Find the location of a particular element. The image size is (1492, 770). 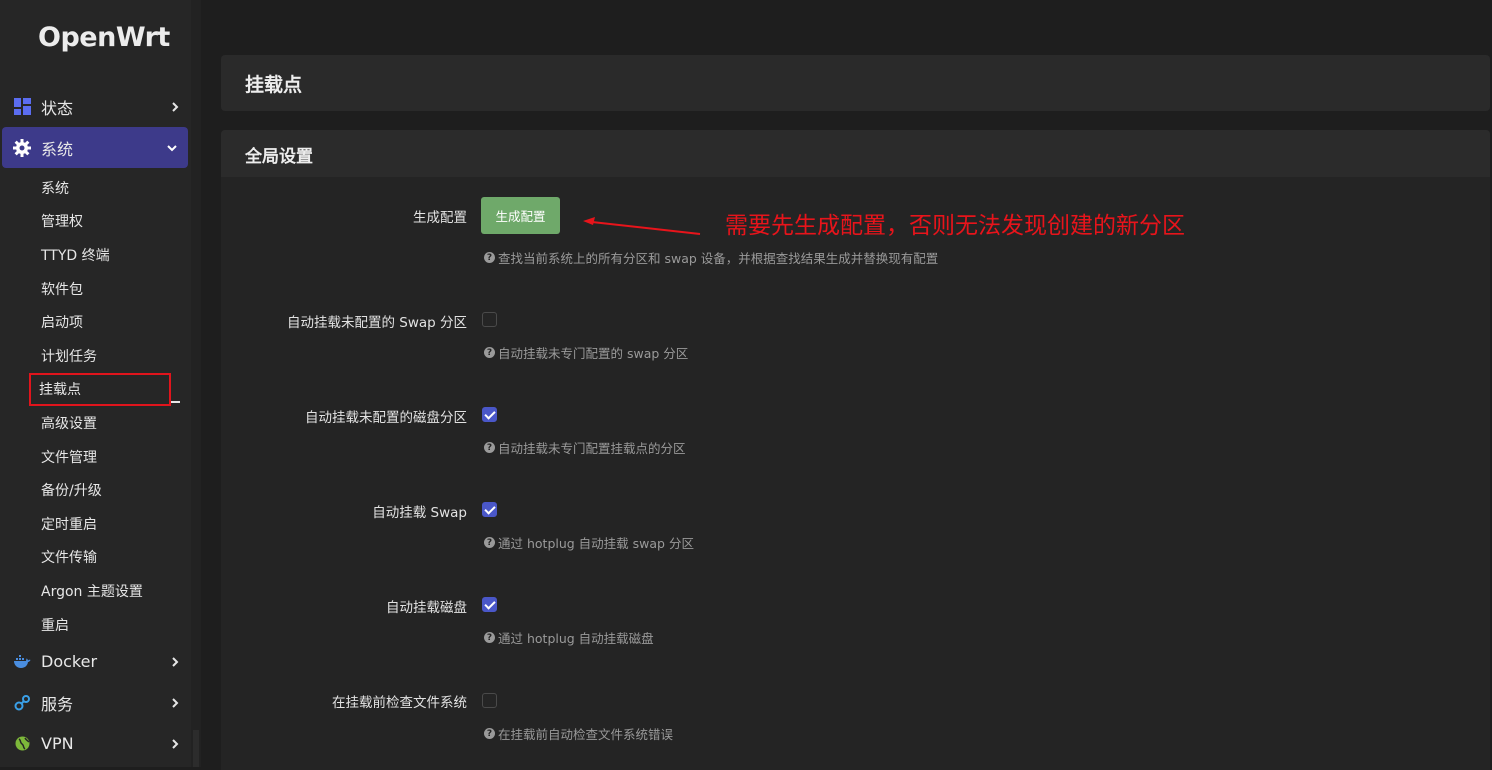

auto-mount-unconfigured-help: ? 自动挂载未专门配置挂载点的分区 is located at coordinates (585, 447).